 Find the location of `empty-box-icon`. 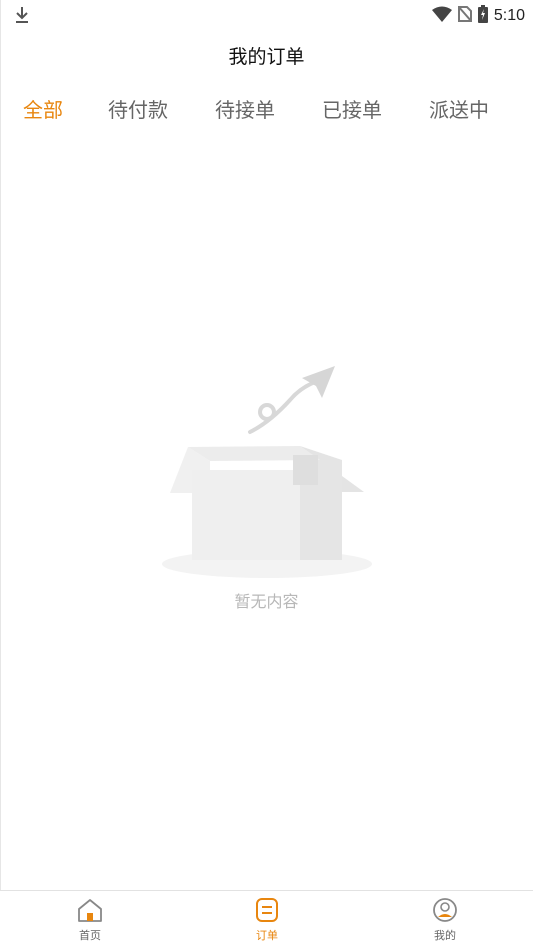

empty-box-icon is located at coordinates (270, 490).